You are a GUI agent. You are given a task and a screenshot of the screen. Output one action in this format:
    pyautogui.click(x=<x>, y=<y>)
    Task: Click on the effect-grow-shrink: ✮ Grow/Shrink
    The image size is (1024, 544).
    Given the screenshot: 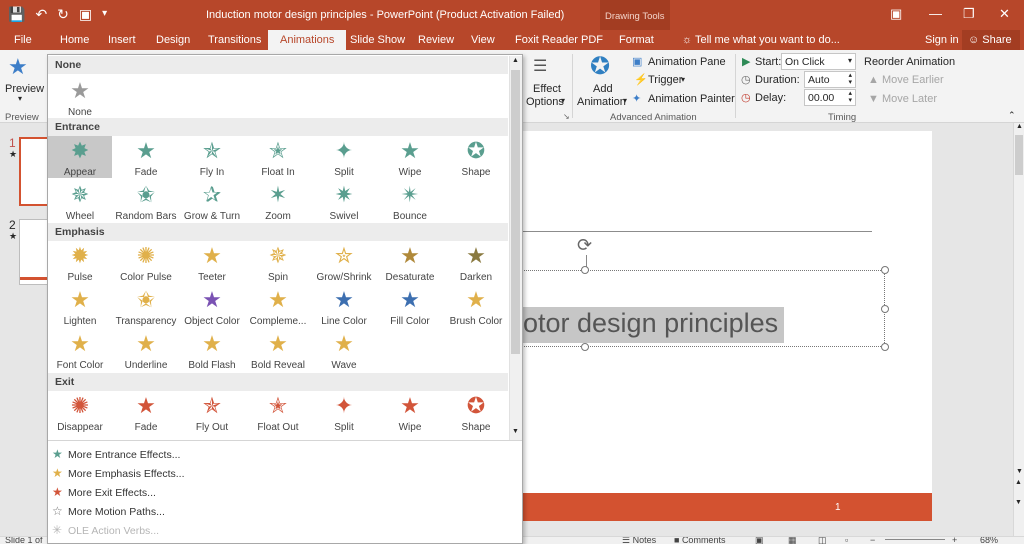 What is the action you would take?
    pyautogui.click(x=344, y=262)
    